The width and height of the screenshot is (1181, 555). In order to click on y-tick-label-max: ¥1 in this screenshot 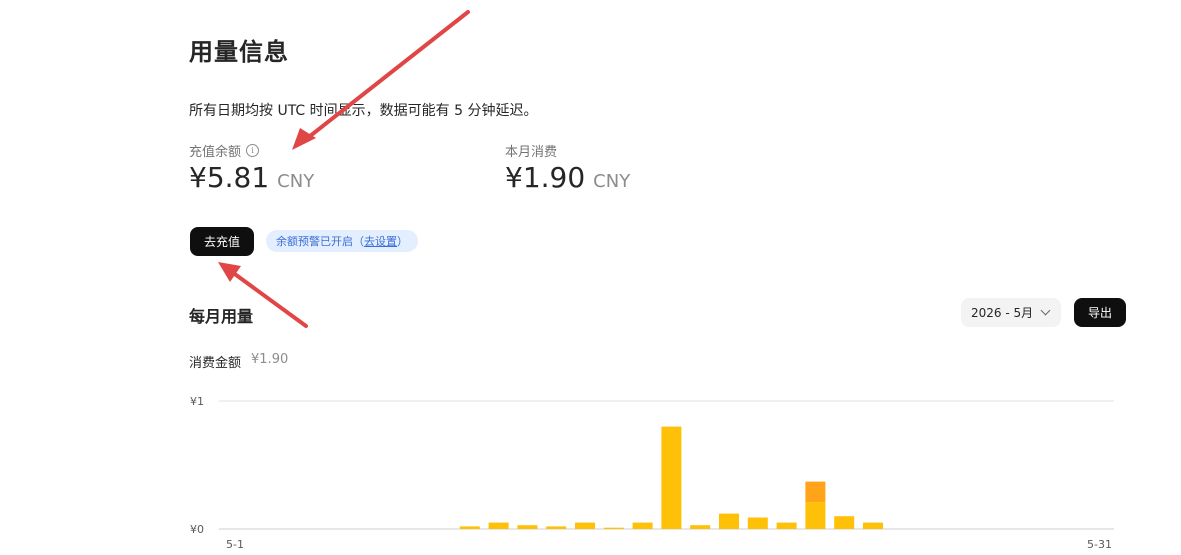, I will do `click(197, 401)`.